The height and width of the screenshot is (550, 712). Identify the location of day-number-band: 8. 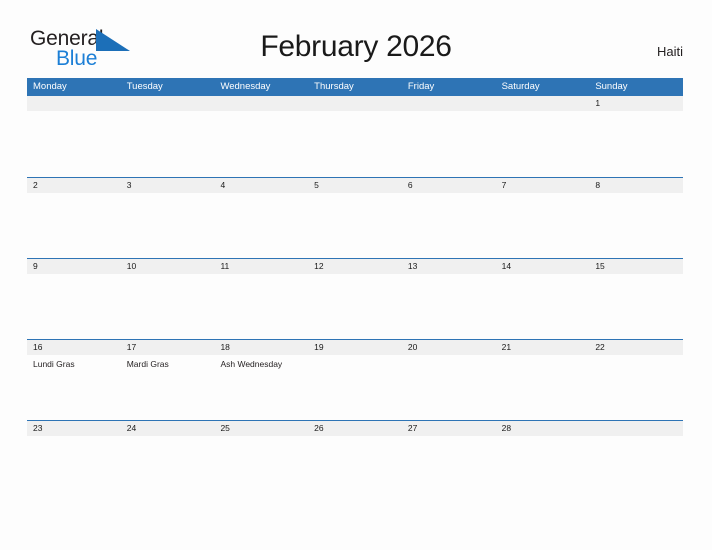
(636, 185).